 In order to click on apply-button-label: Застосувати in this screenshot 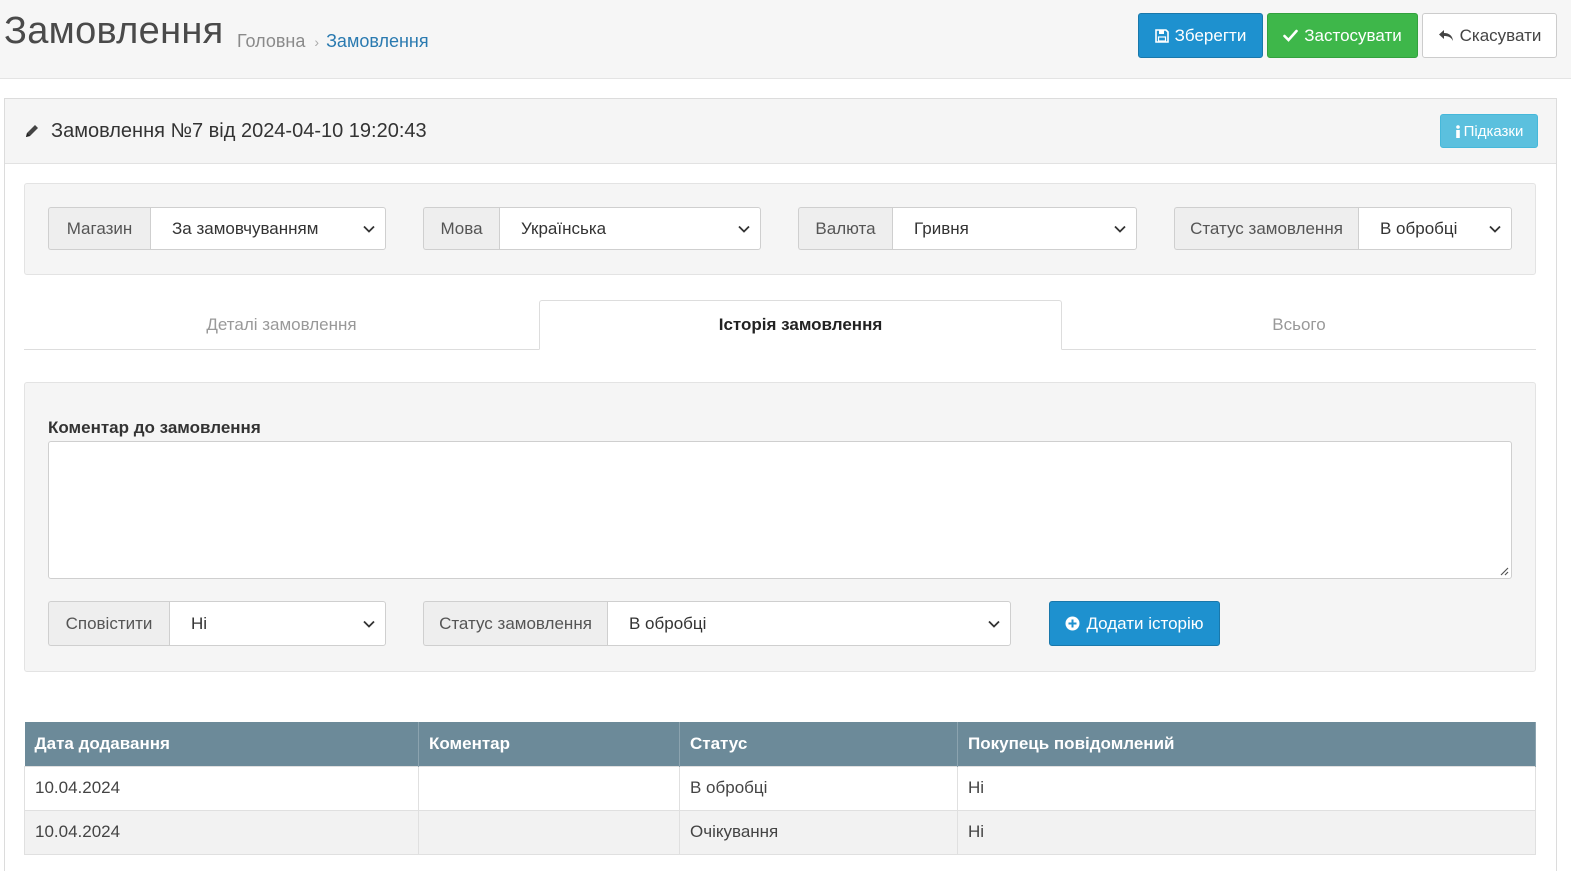, I will do `click(1353, 35)`.